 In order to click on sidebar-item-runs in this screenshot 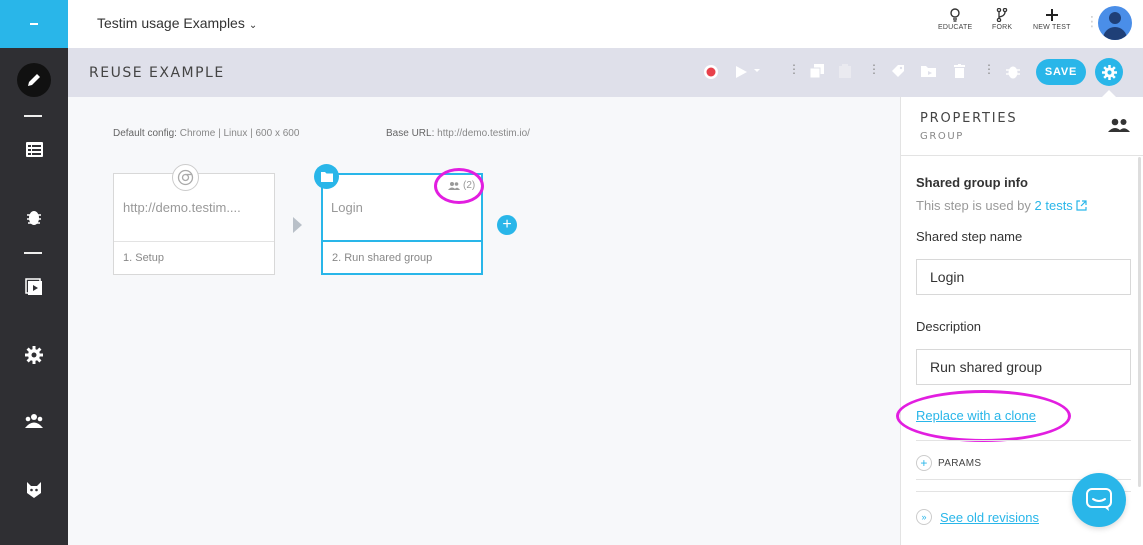, I will do `click(34, 287)`.